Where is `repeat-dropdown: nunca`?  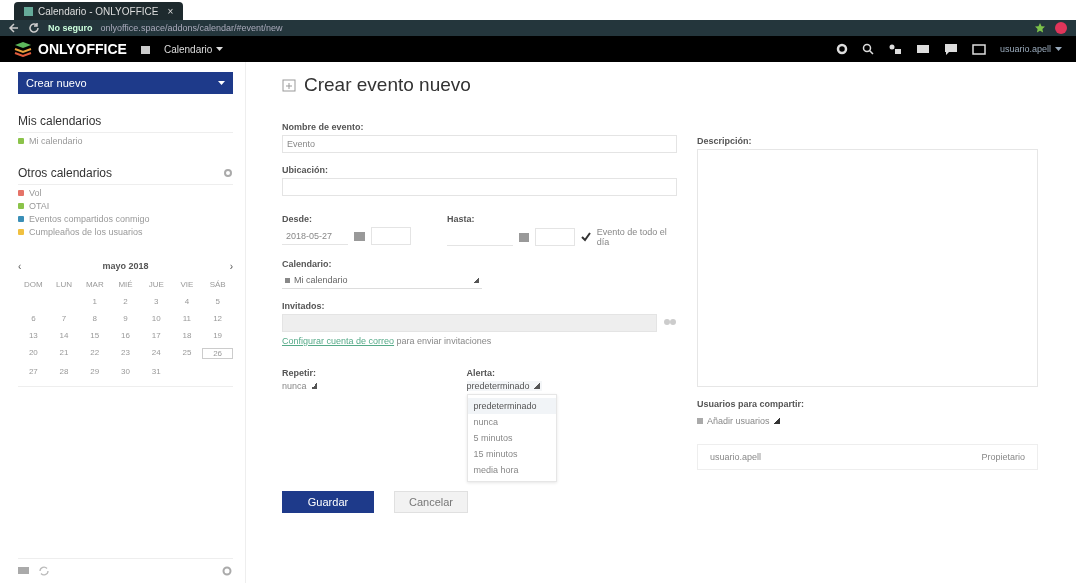 repeat-dropdown: nunca is located at coordinates (300, 386).